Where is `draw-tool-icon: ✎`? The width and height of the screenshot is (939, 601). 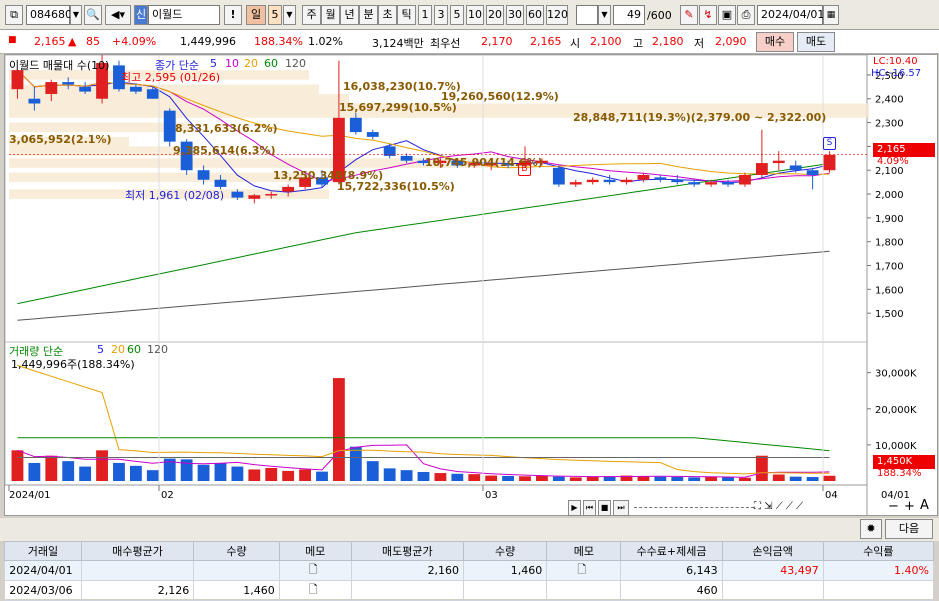
draw-tool-icon: ✎ is located at coordinates (689, 15).